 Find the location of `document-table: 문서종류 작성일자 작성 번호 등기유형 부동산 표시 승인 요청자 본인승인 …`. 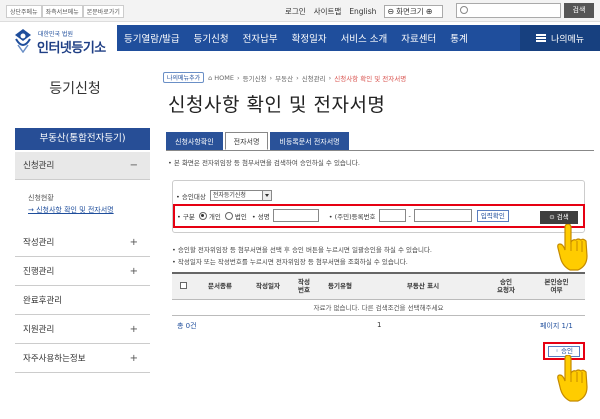

document-table: 문서종류 작성일자 작성 번호 등기유형 부동산 표시 승인 요청자 본인승인 … is located at coordinates (378, 294).